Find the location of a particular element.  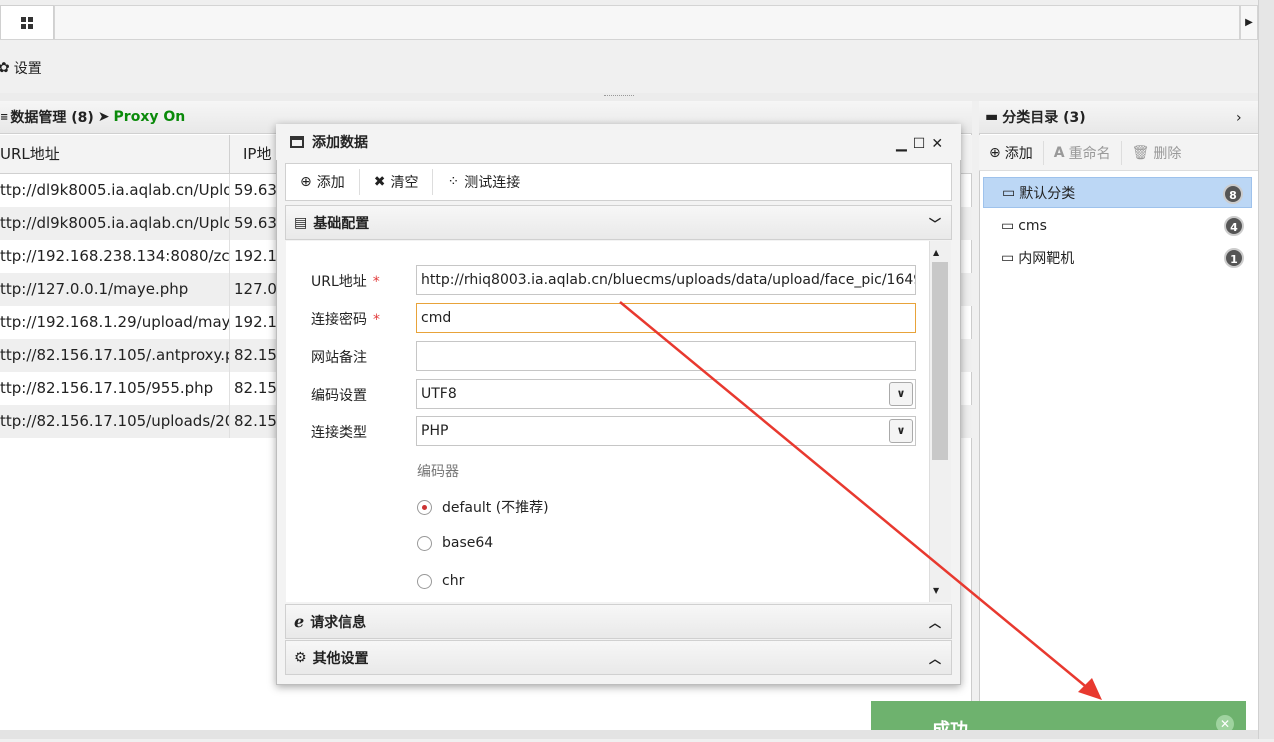

password-label-text: 连接密码 is located at coordinates (339, 320).